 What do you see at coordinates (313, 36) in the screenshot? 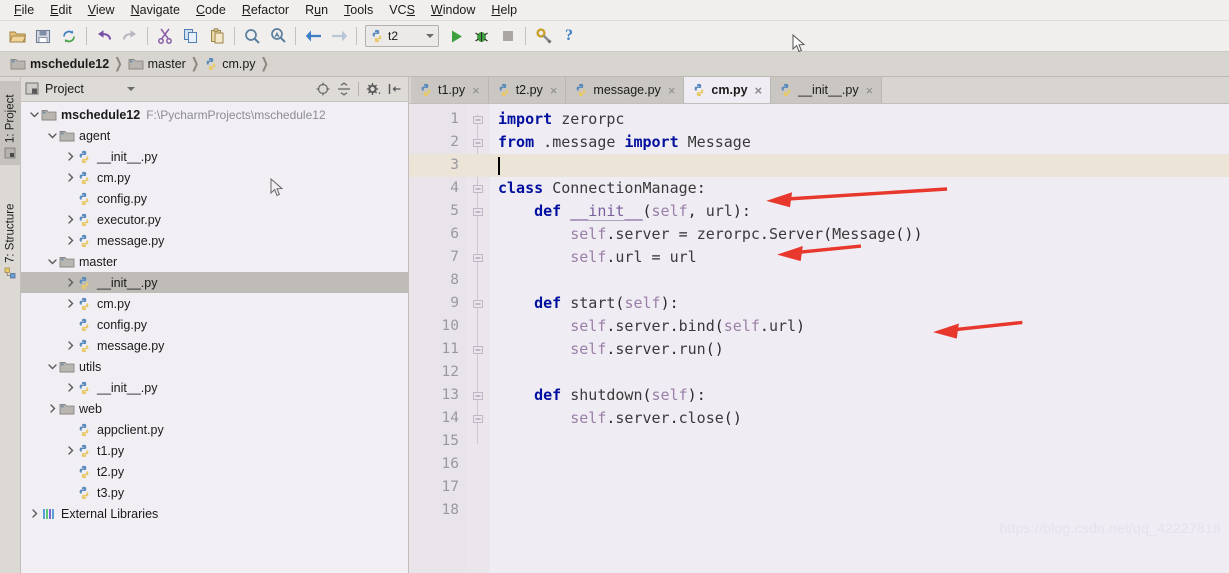
I see `back-icon` at bounding box center [313, 36].